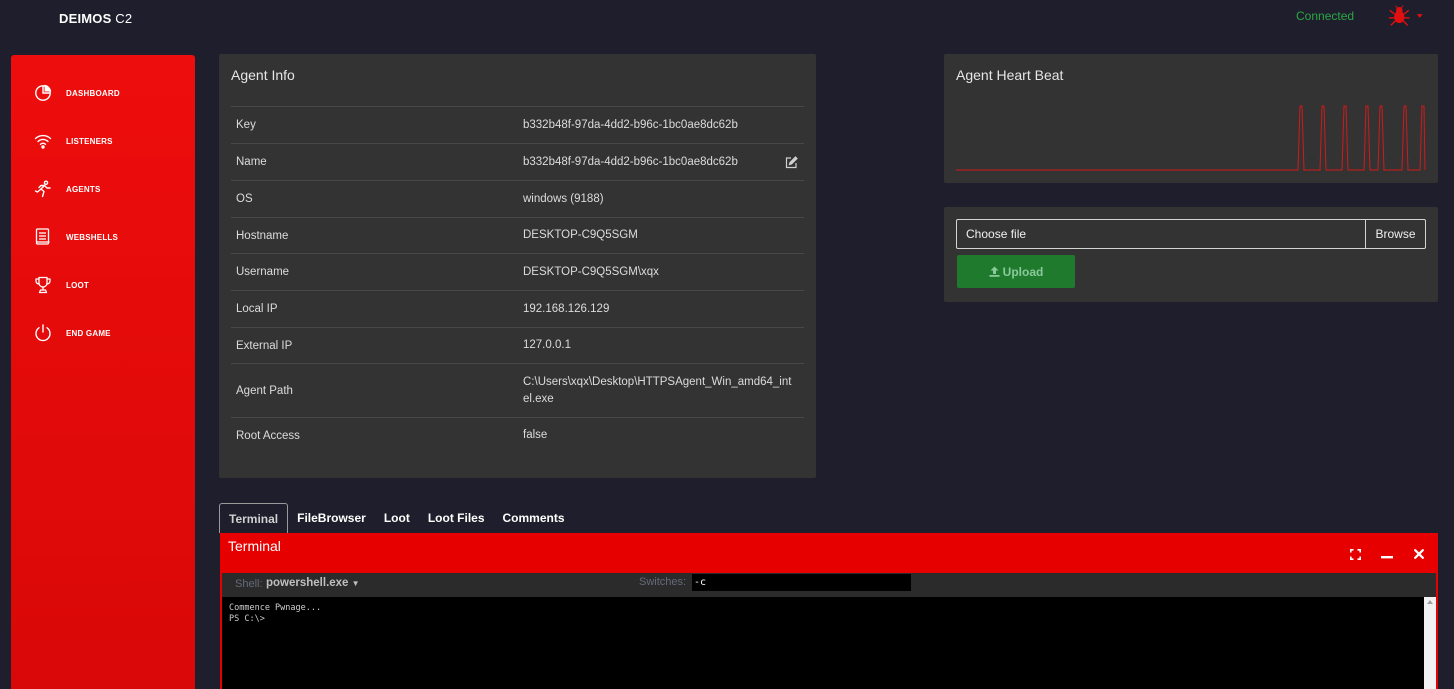 Image resolution: width=1454 pixels, height=689 pixels. What do you see at coordinates (254, 518) in the screenshot?
I see `tab-terminal: Terminal` at bounding box center [254, 518].